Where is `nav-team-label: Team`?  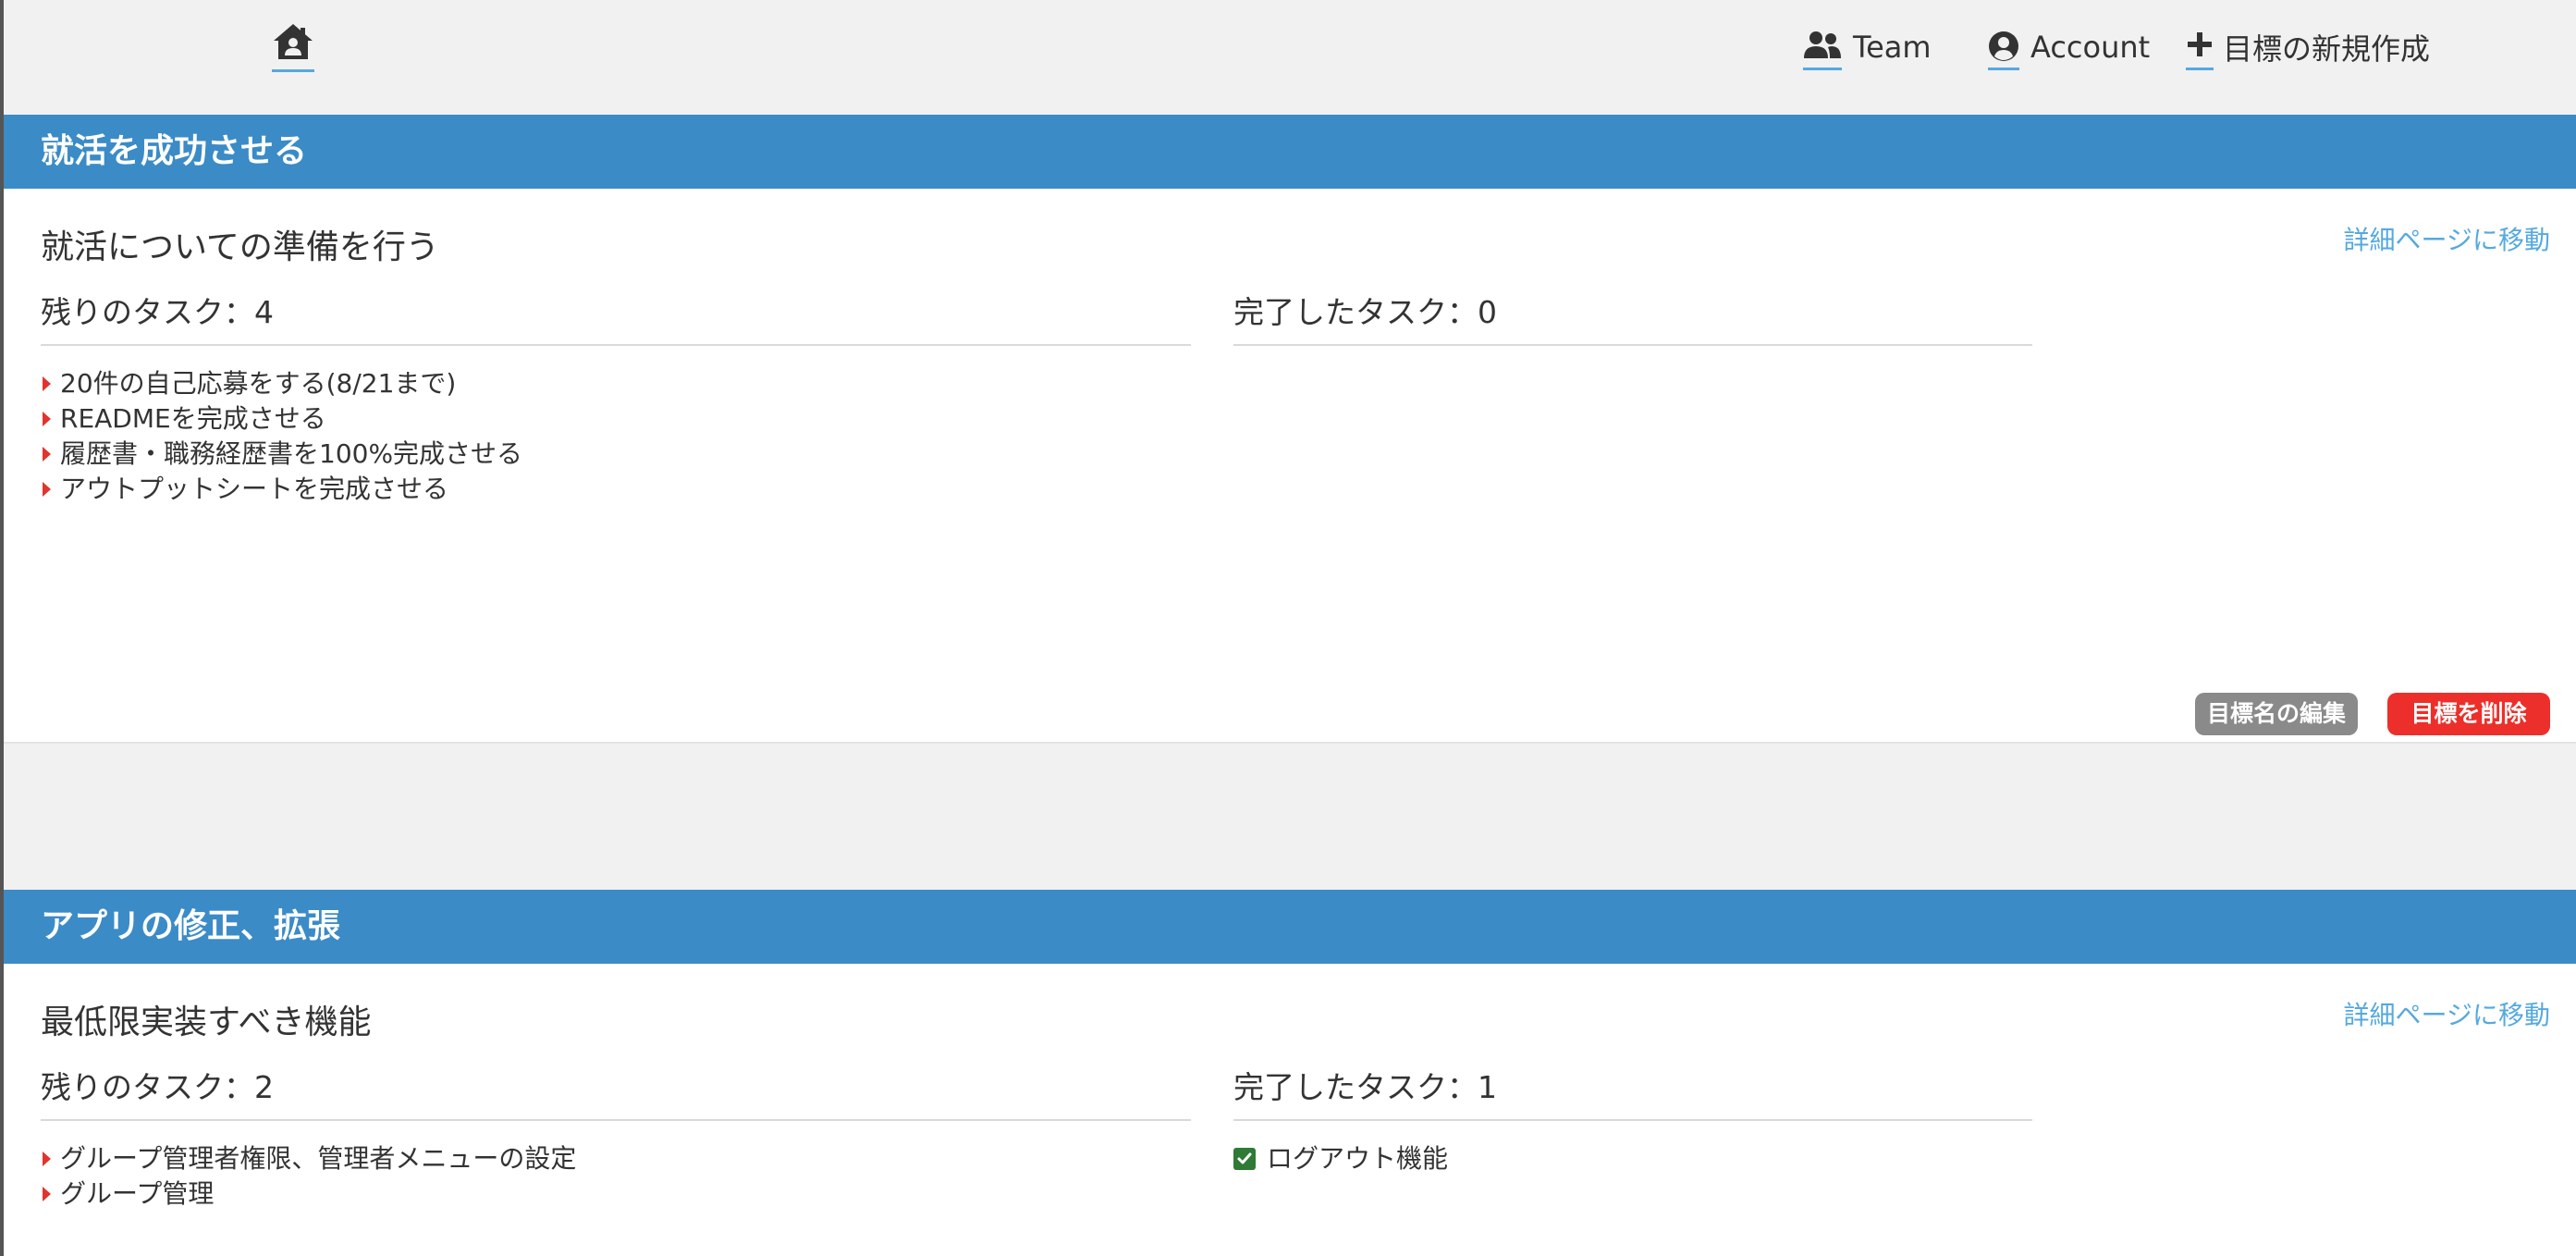
nav-team-label: Team is located at coordinates (1893, 47).